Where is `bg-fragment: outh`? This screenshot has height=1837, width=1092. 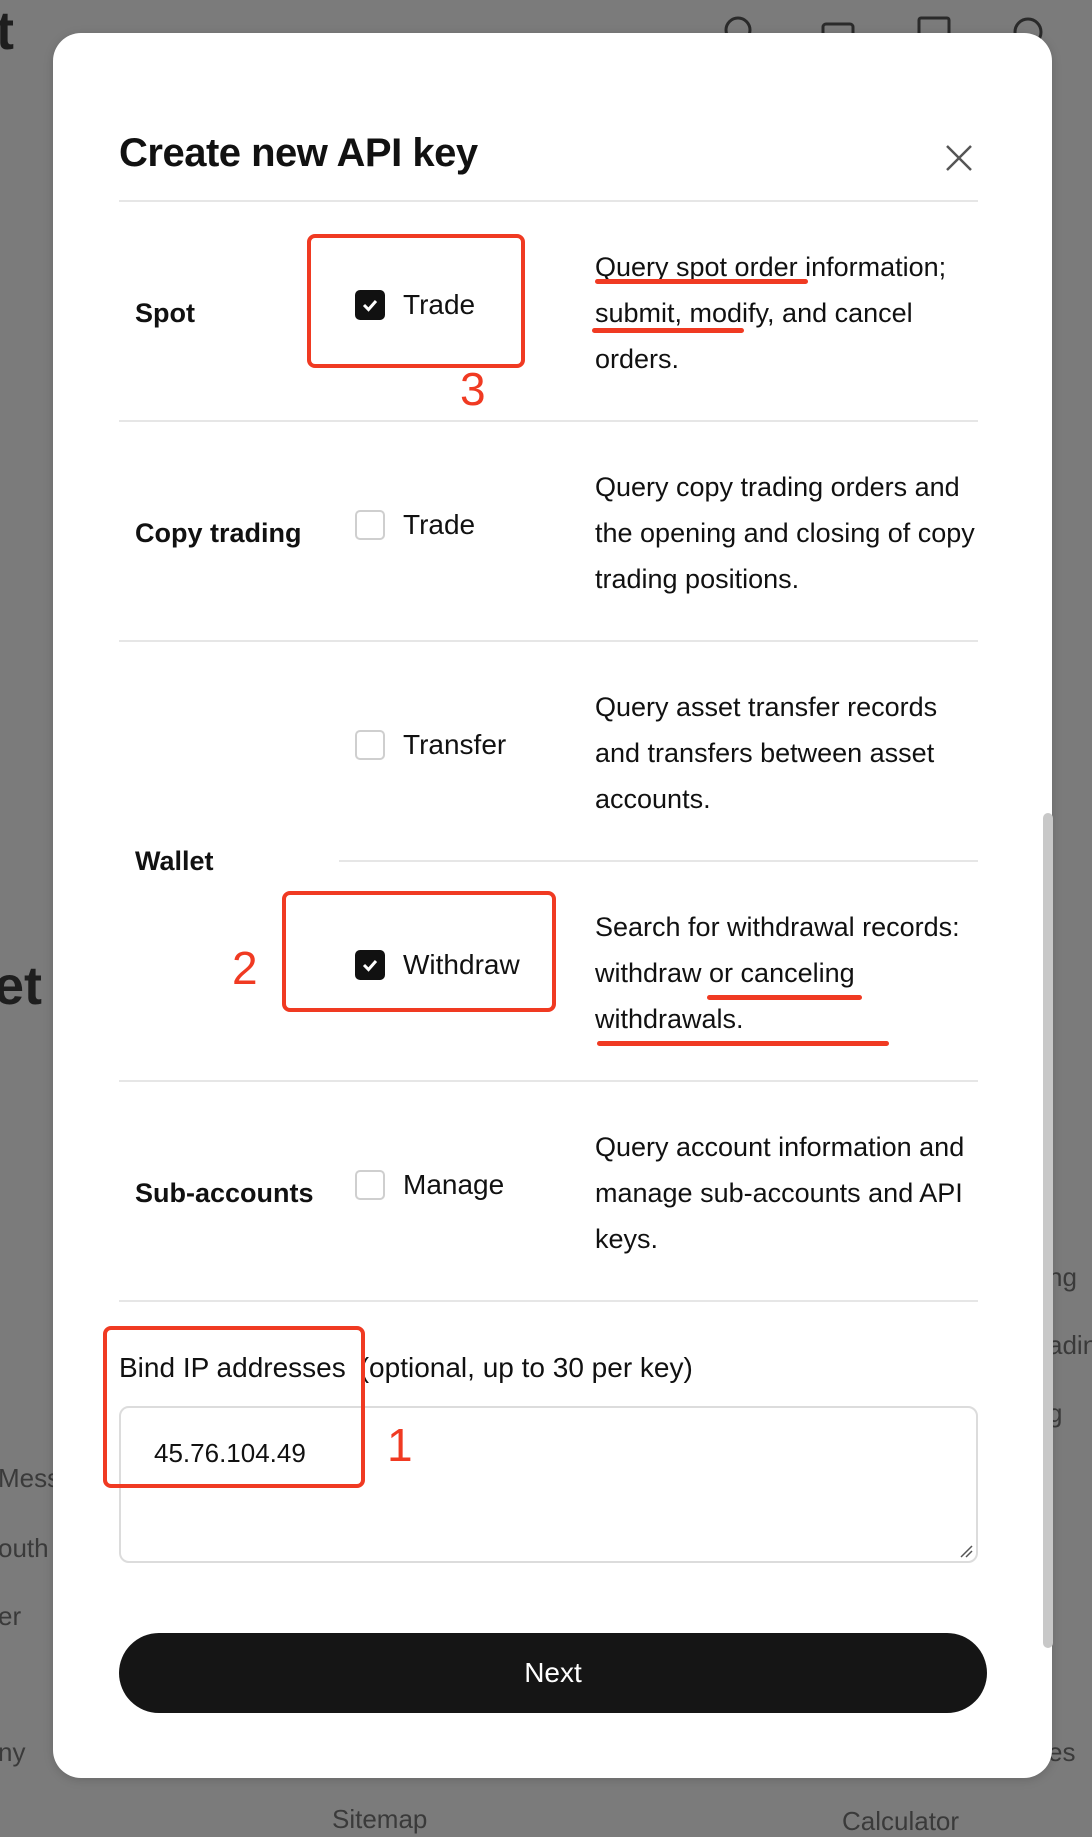 bg-fragment: outh is located at coordinates (24, 1548).